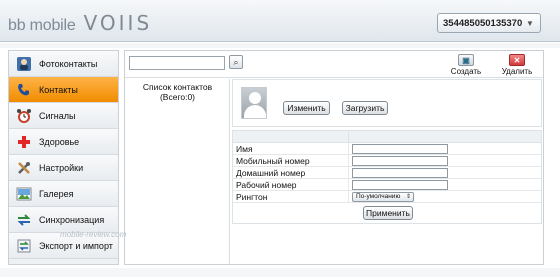 This screenshot has height=277, width=560. What do you see at coordinates (517, 71) in the screenshot?
I see `delete-label: Удалить` at bounding box center [517, 71].